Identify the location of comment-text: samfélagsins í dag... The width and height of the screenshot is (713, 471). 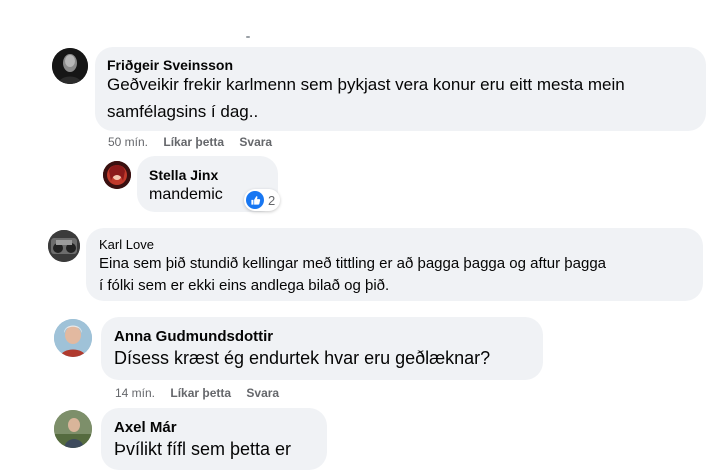
(183, 111).